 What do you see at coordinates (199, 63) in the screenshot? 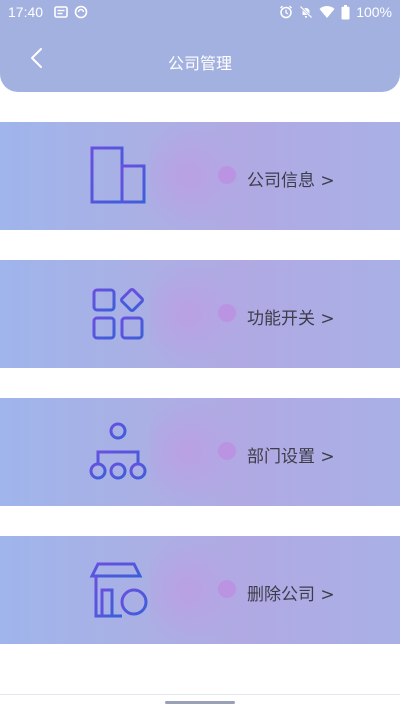
I see `page-title: 公司管理` at bounding box center [199, 63].